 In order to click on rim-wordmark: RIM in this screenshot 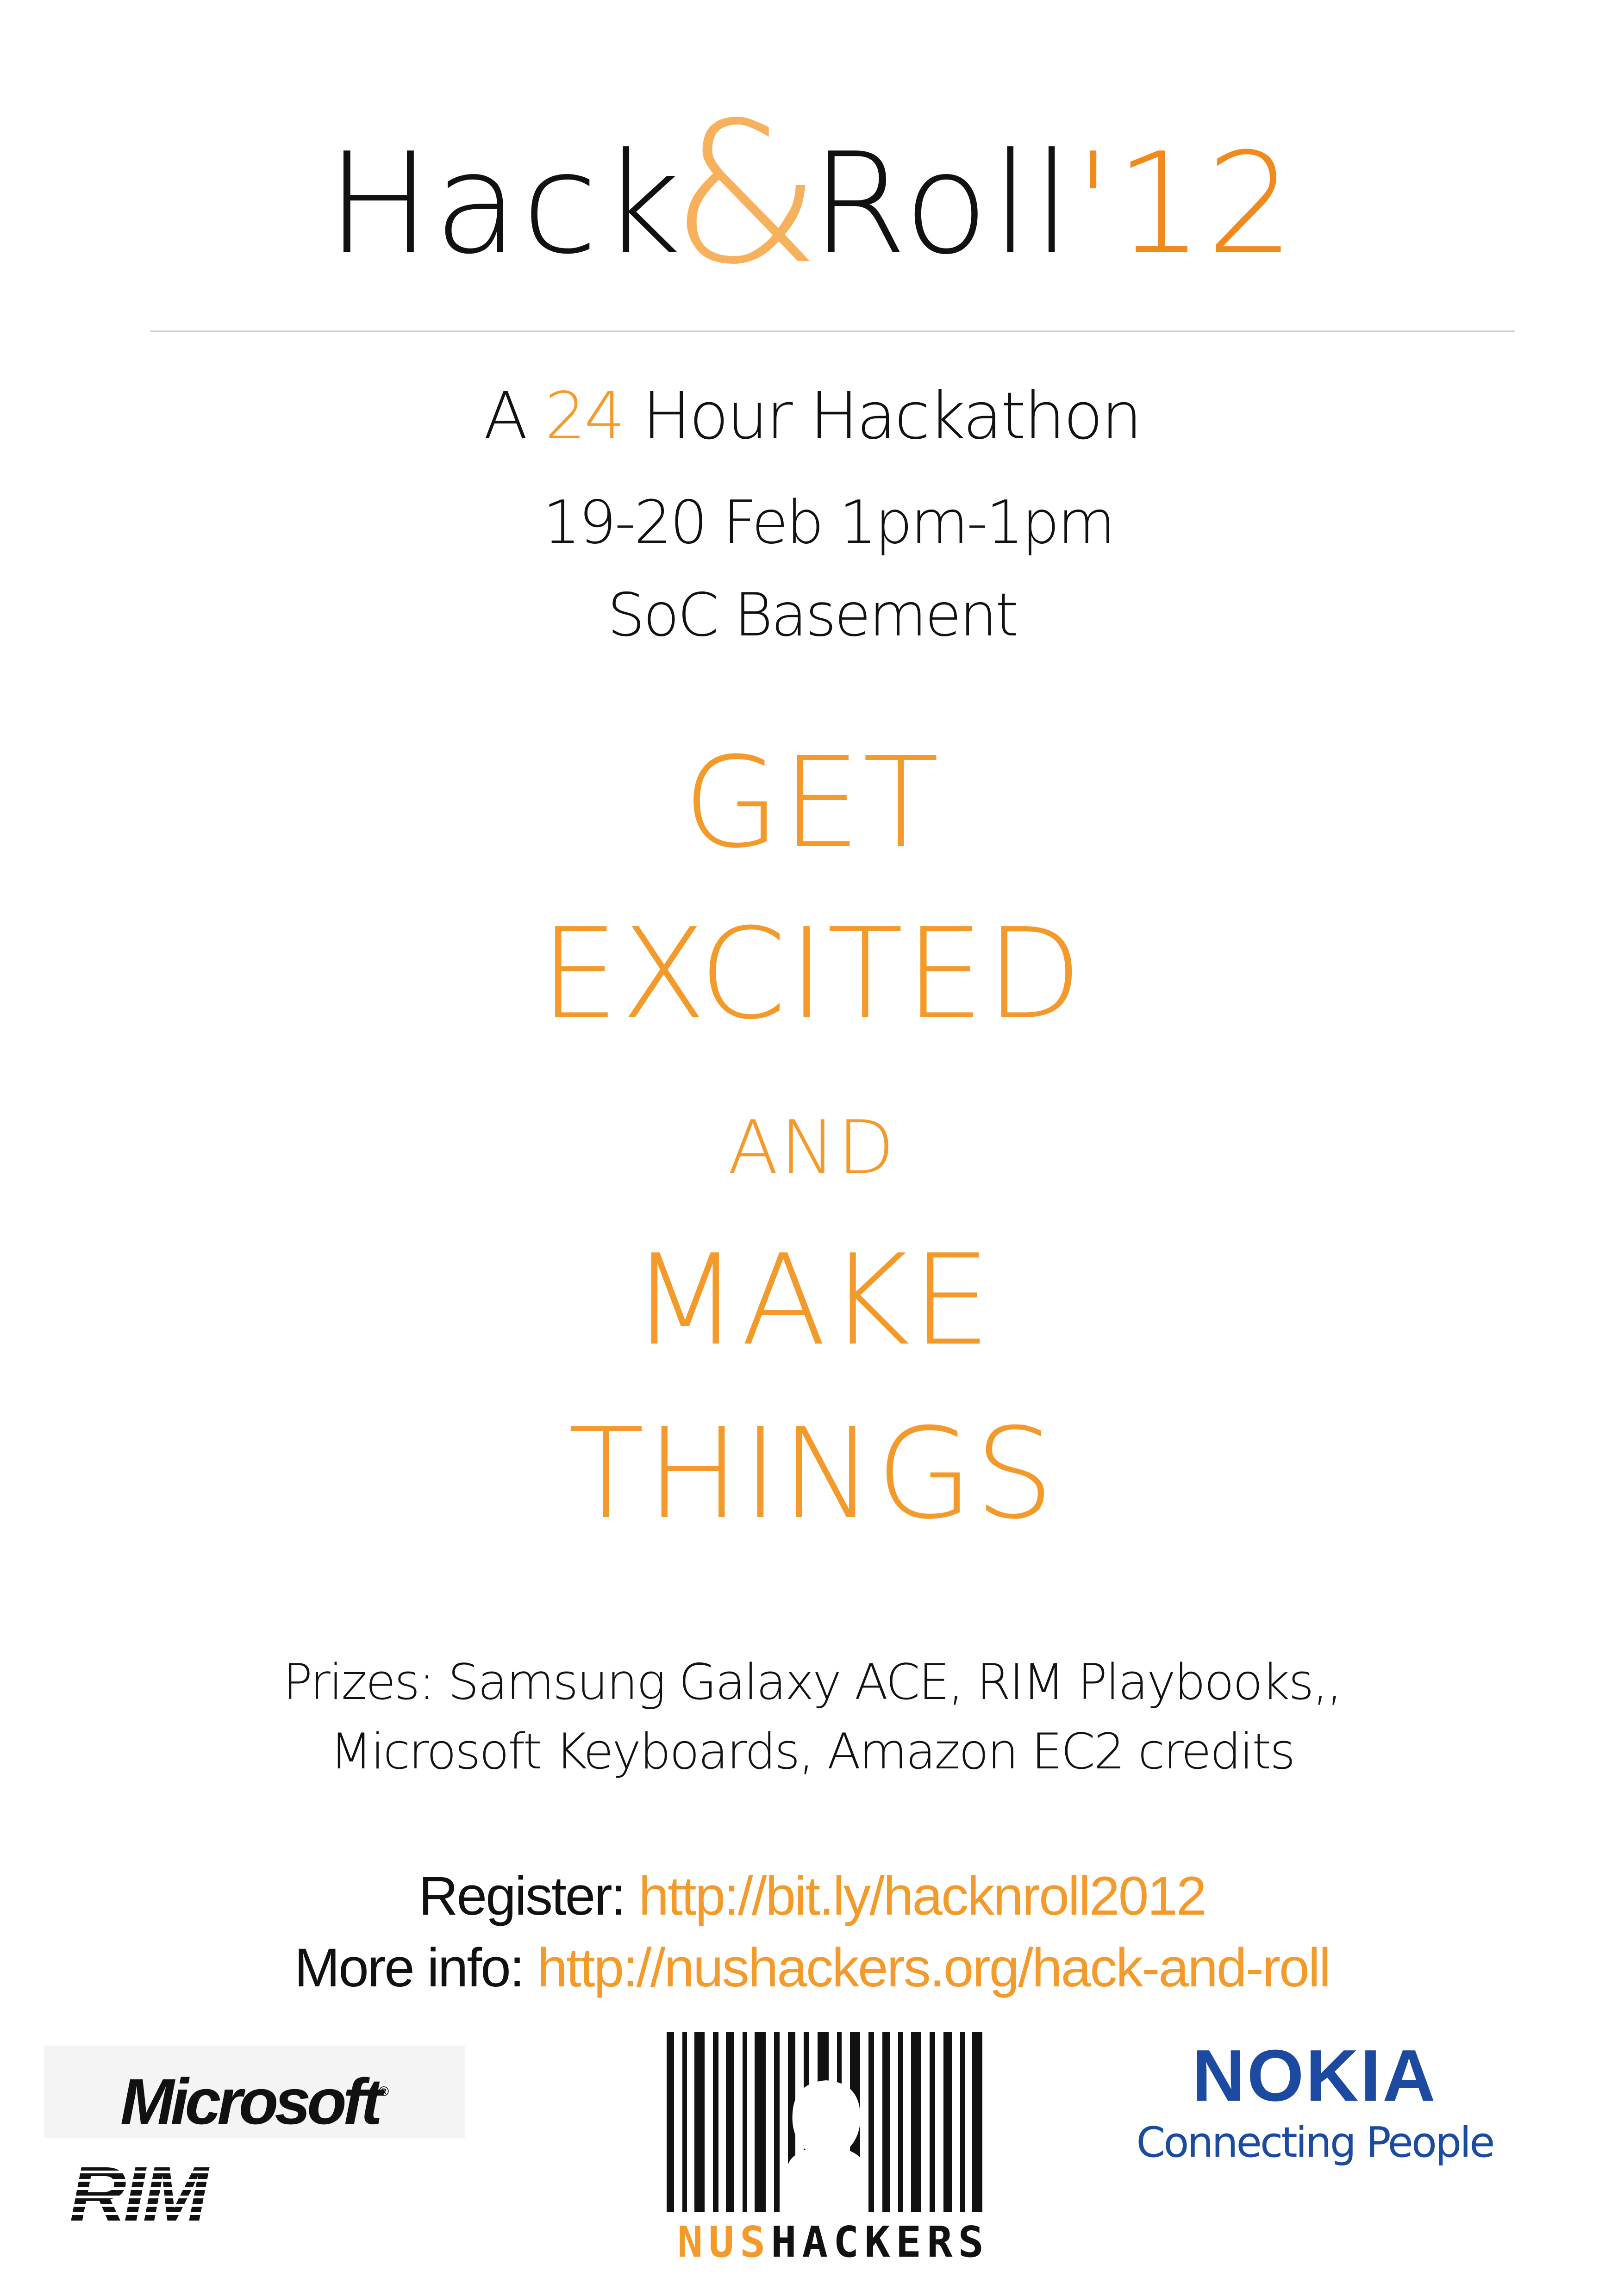, I will do `click(139, 2194)`.